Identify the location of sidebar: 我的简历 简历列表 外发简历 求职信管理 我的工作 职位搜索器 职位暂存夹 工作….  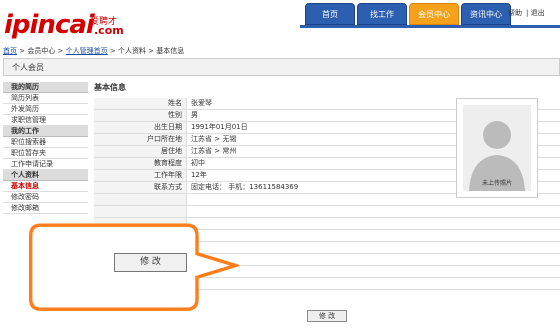
(45, 148).